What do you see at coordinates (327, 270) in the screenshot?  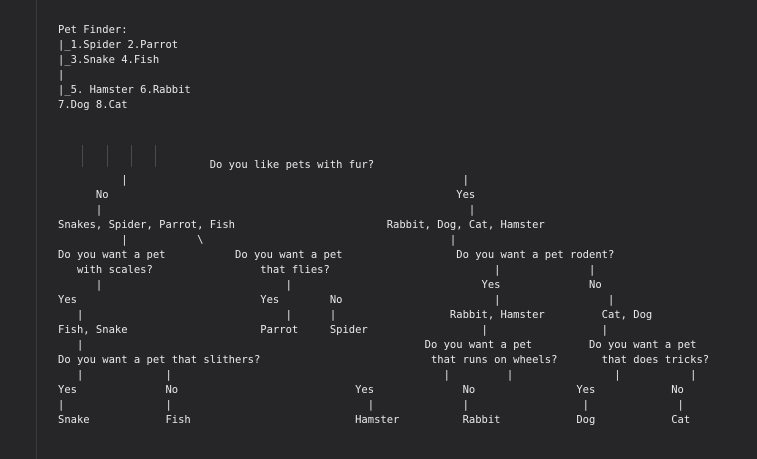 I see `code-line: with scales? that flies? | |` at bounding box center [327, 270].